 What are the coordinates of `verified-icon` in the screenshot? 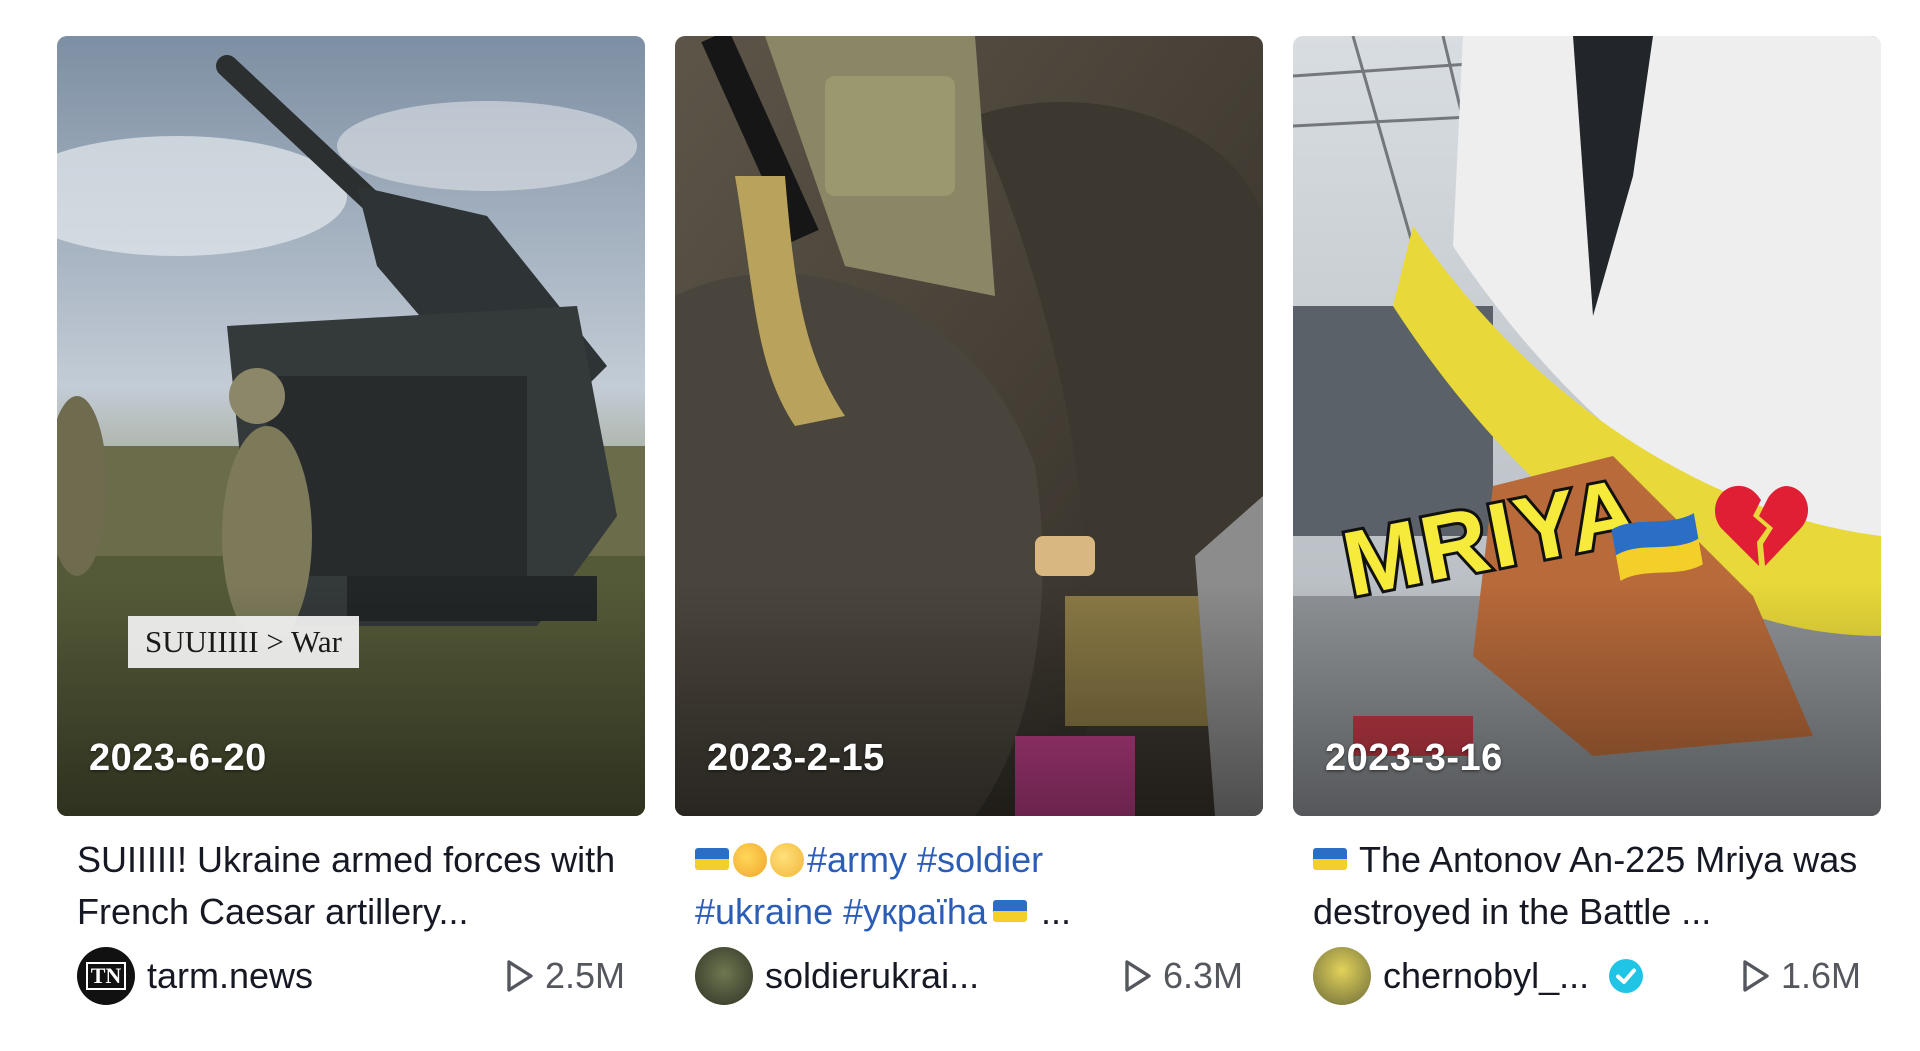 It's located at (1626, 976).